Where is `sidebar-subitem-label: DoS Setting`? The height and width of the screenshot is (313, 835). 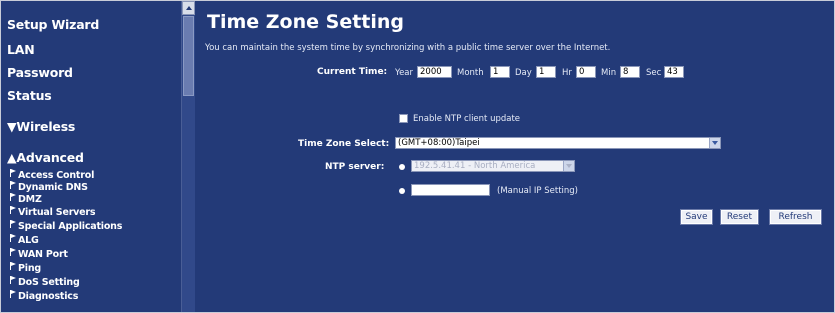
sidebar-subitem-label: DoS Setting is located at coordinates (49, 282).